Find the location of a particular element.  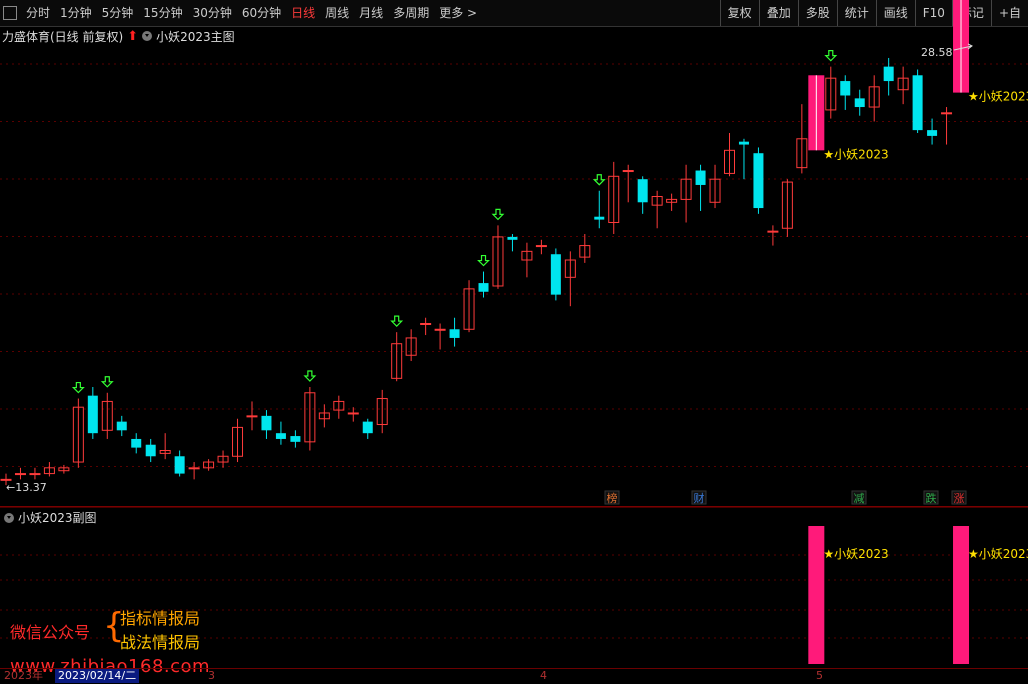

axis-year: 2023年 is located at coordinates (23, 675).